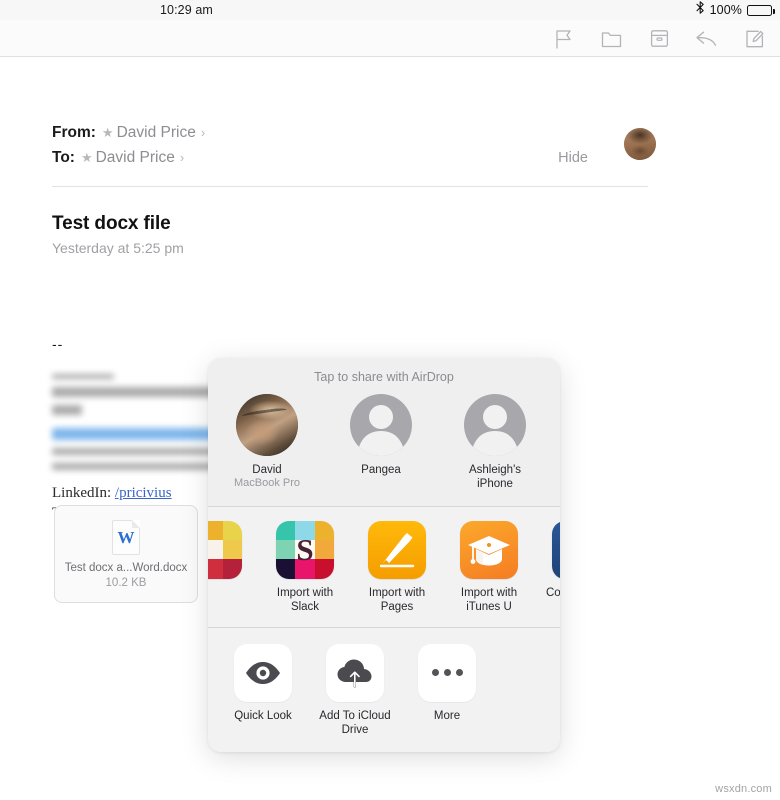  What do you see at coordinates (263, 672) in the screenshot?
I see `eye-icon` at bounding box center [263, 672].